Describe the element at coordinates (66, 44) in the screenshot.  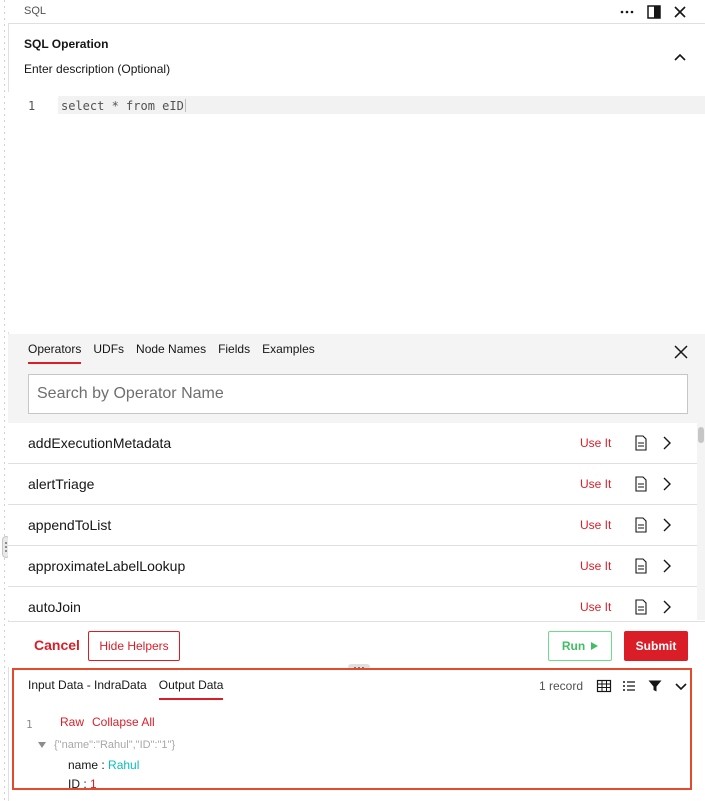
I see `operation-title: SQL Operation` at that location.